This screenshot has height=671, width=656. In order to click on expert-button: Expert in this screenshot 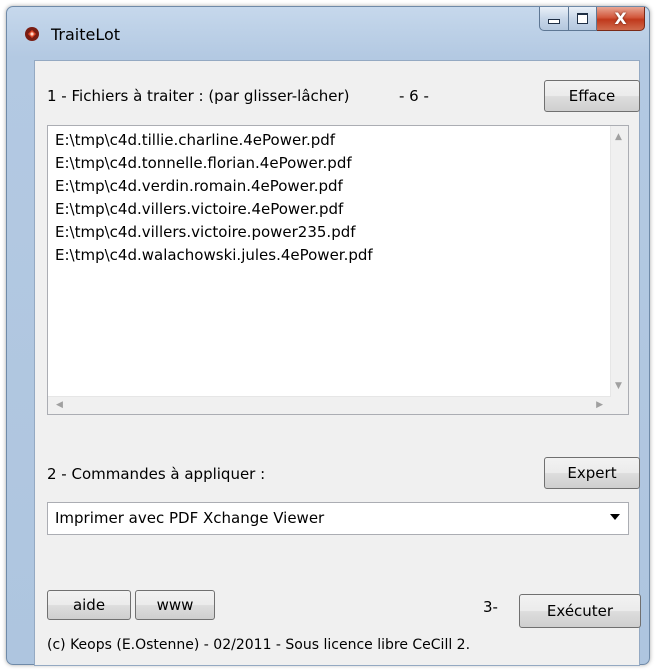, I will do `click(592, 473)`.